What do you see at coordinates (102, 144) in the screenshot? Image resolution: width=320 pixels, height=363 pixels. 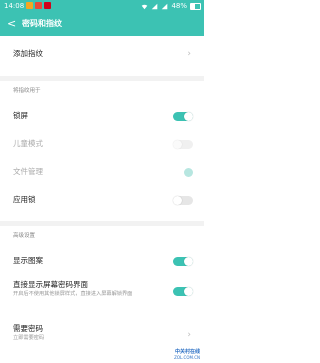 I see `kids-mode-row: 儿童模式` at bounding box center [102, 144].